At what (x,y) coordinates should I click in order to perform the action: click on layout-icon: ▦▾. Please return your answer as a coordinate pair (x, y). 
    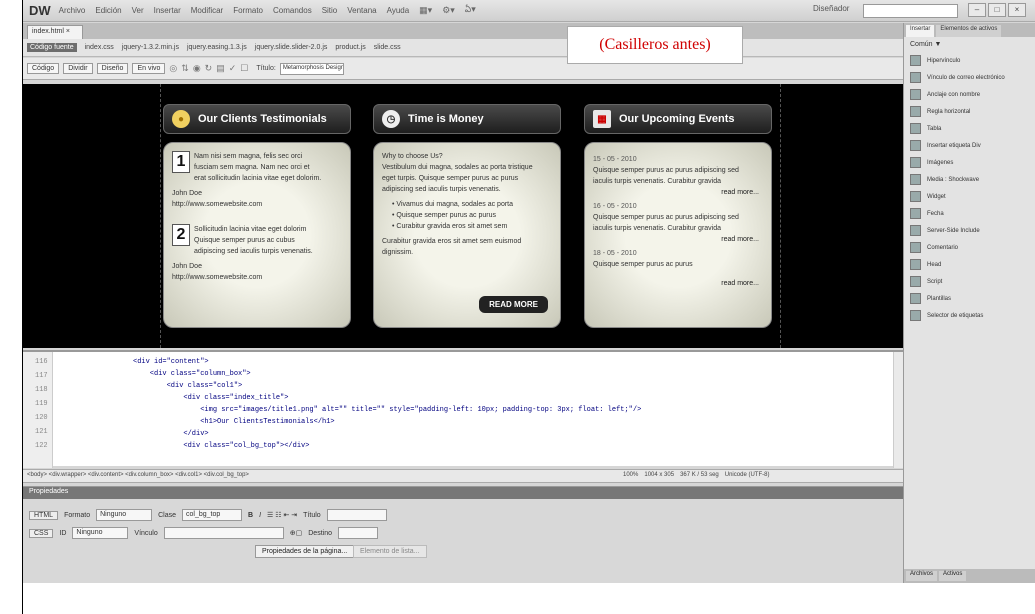
    Looking at the image, I should click on (425, 10).